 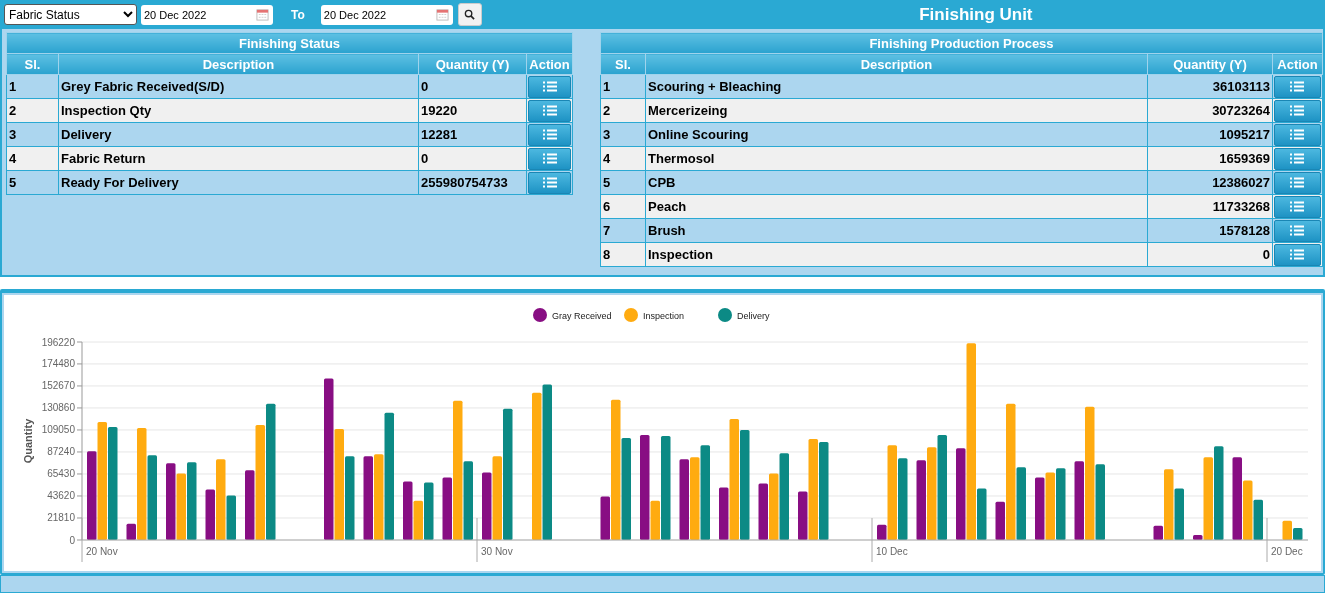 I want to click on legend-label: Gray Received, so click(x=582, y=315).